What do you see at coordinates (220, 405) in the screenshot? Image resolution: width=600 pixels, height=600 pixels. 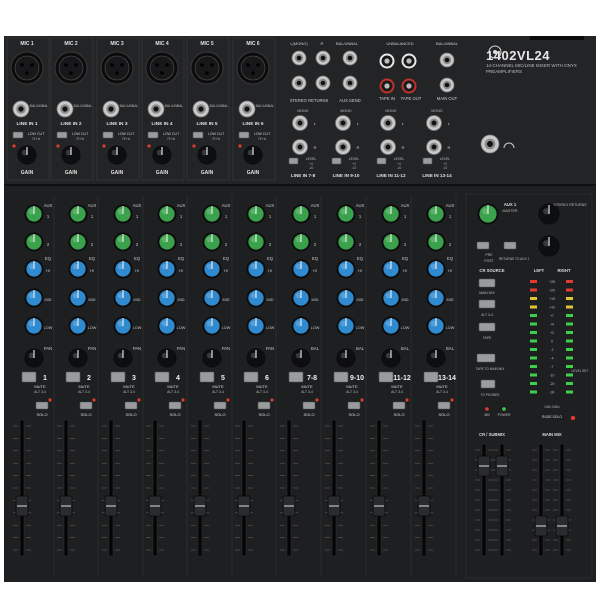 I see `solo-button-ch5` at bounding box center [220, 405].